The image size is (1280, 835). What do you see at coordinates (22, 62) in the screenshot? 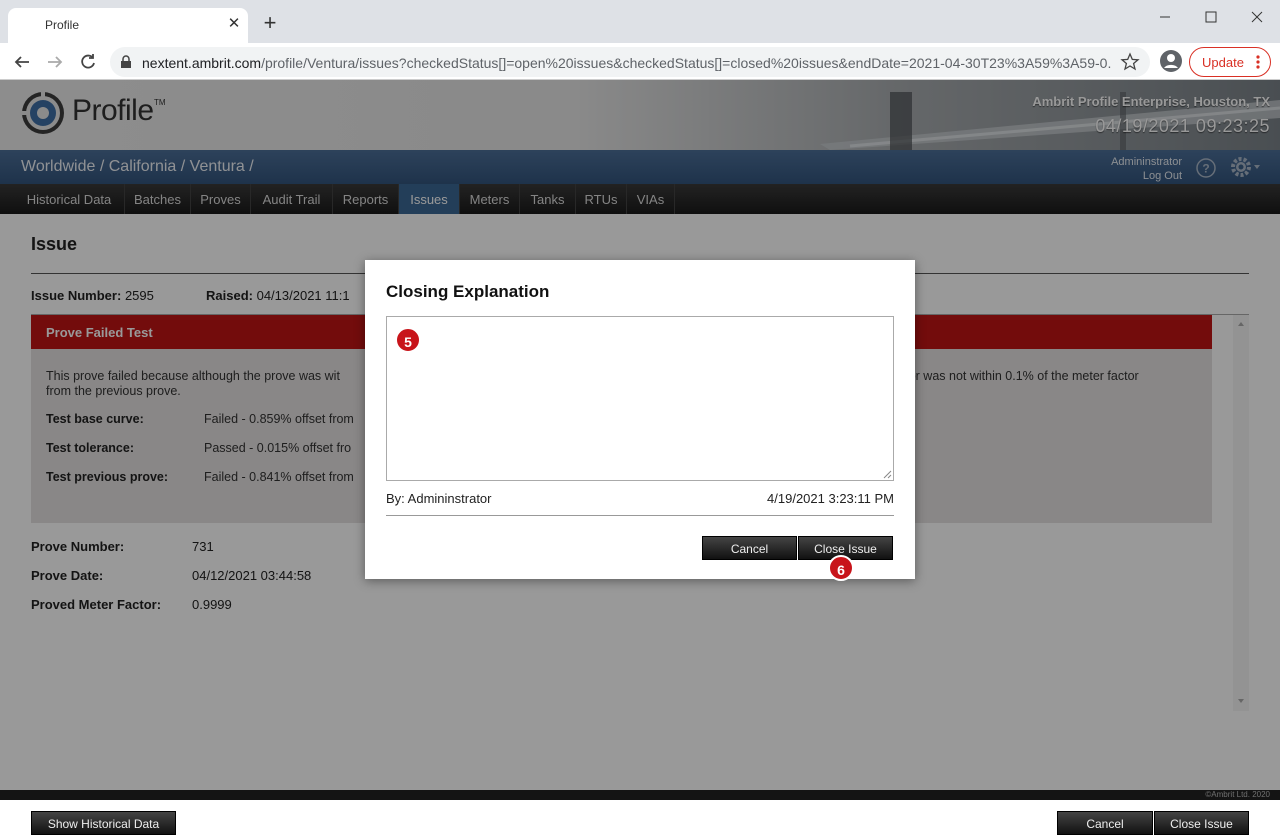
I see `back-arrow-icon` at bounding box center [22, 62].